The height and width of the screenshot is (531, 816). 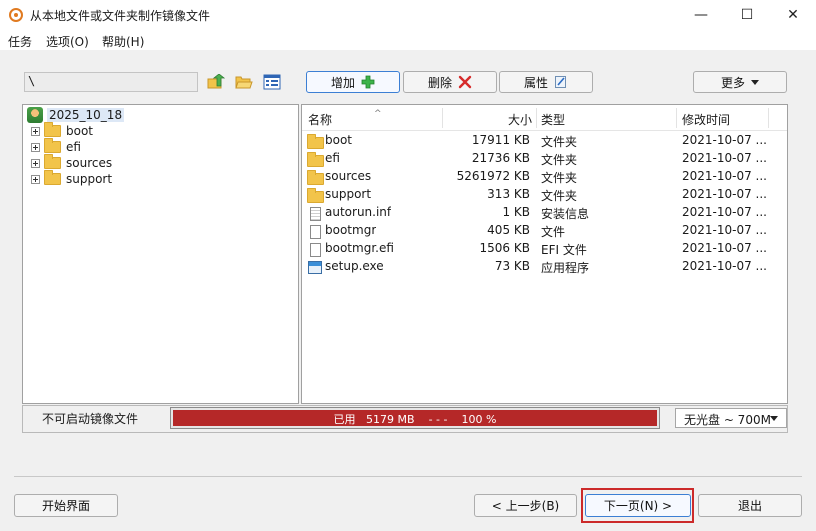 I want to click on file-name: efi, so click(x=332, y=158).